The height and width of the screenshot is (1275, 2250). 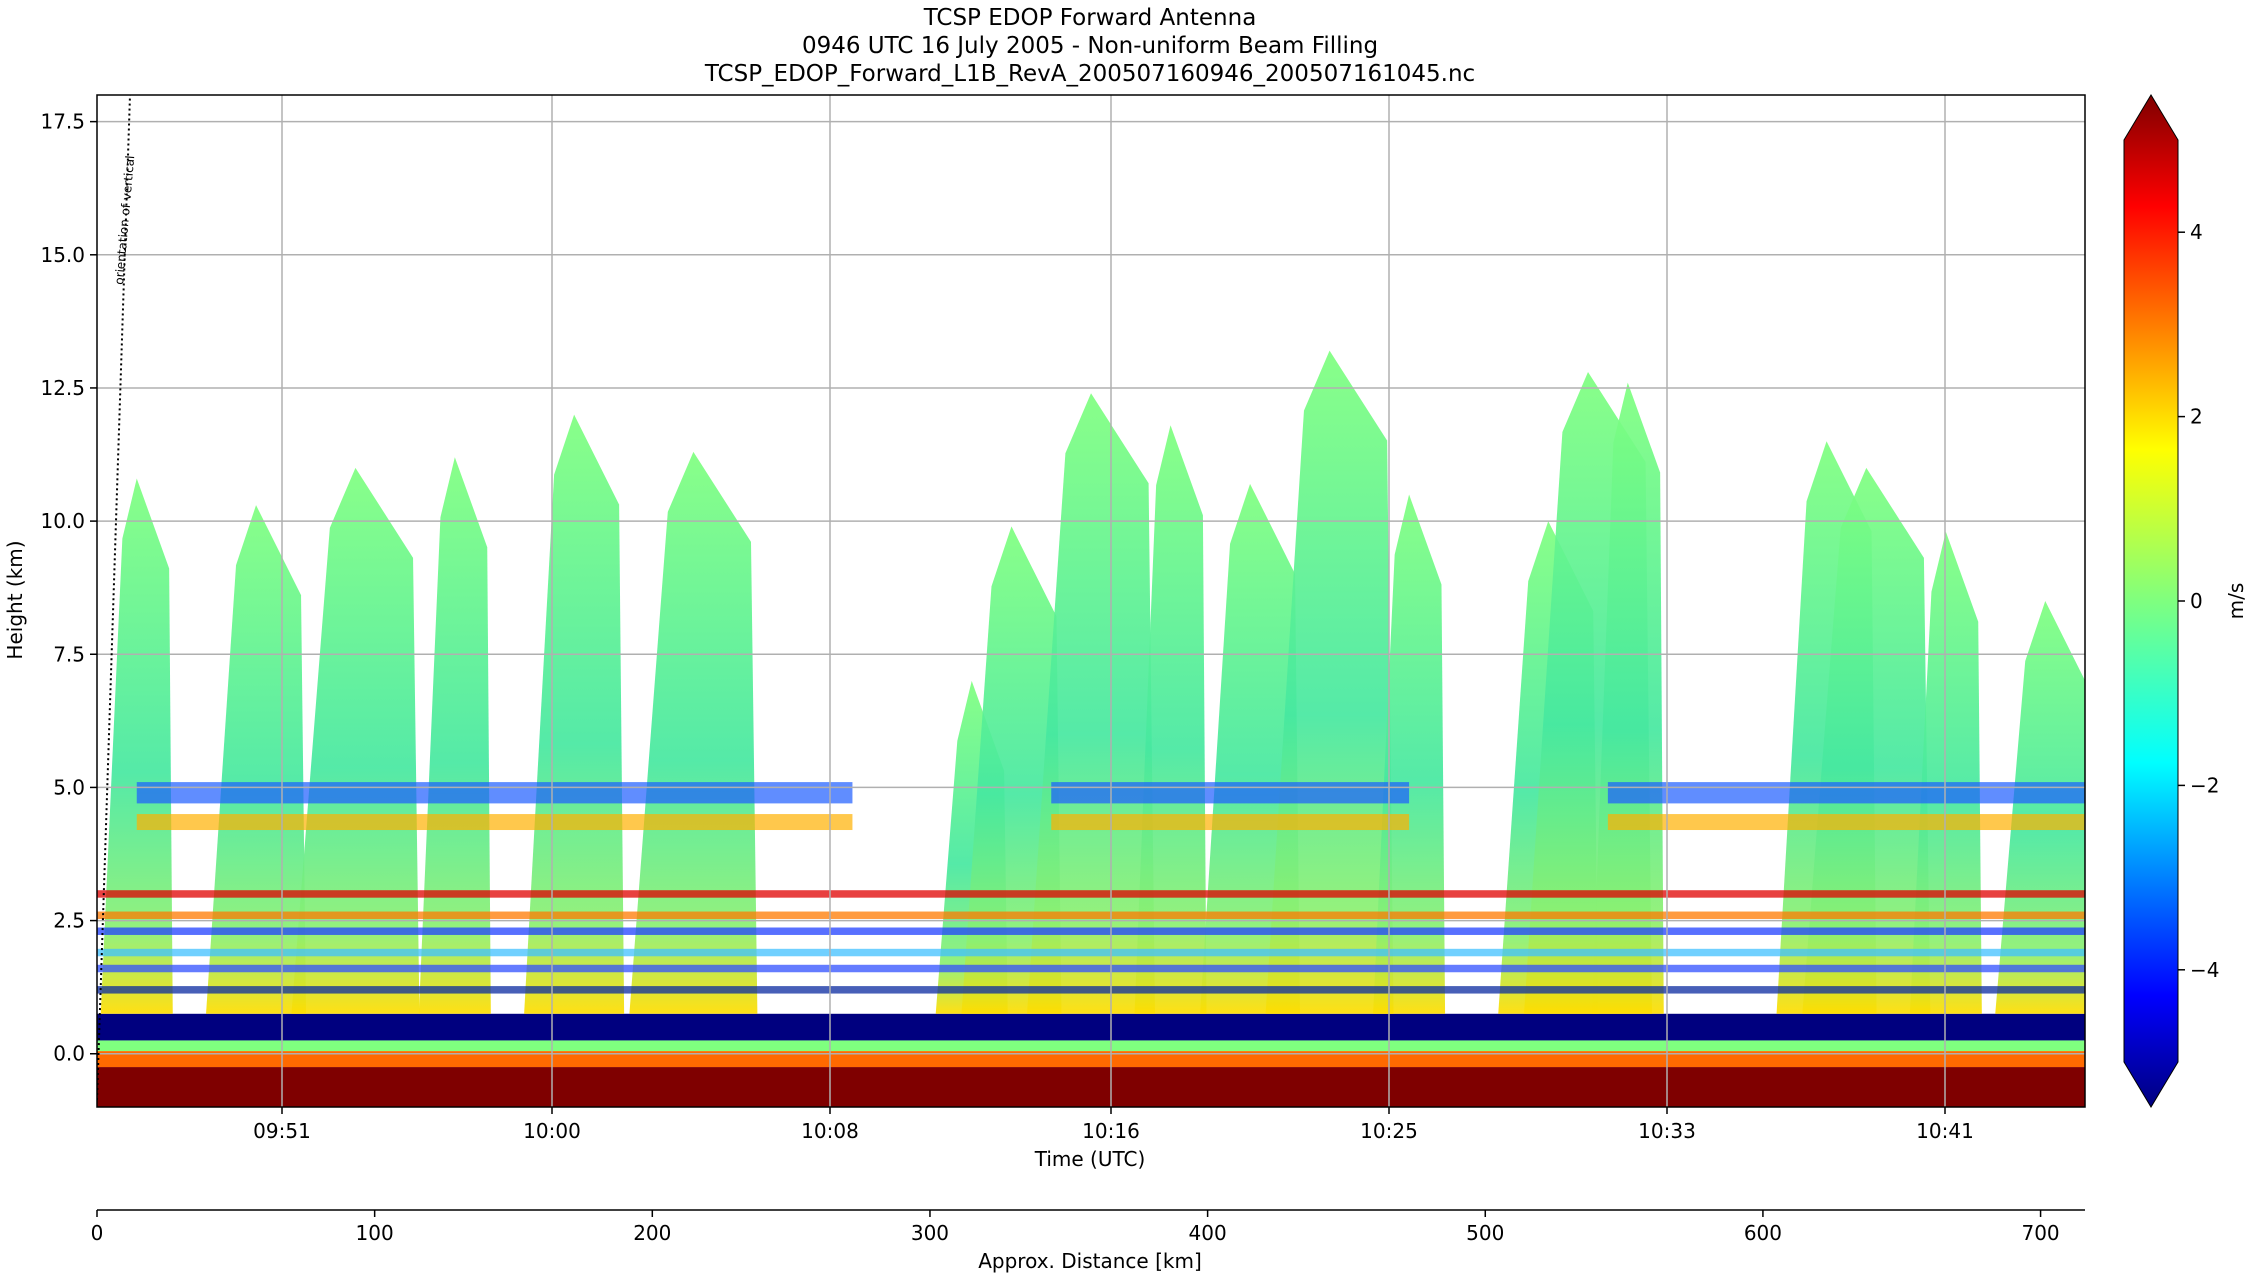 What do you see at coordinates (1485, 1233) in the screenshot?
I see `distance-tick-label: 500` at bounding box center [1485, 1233].